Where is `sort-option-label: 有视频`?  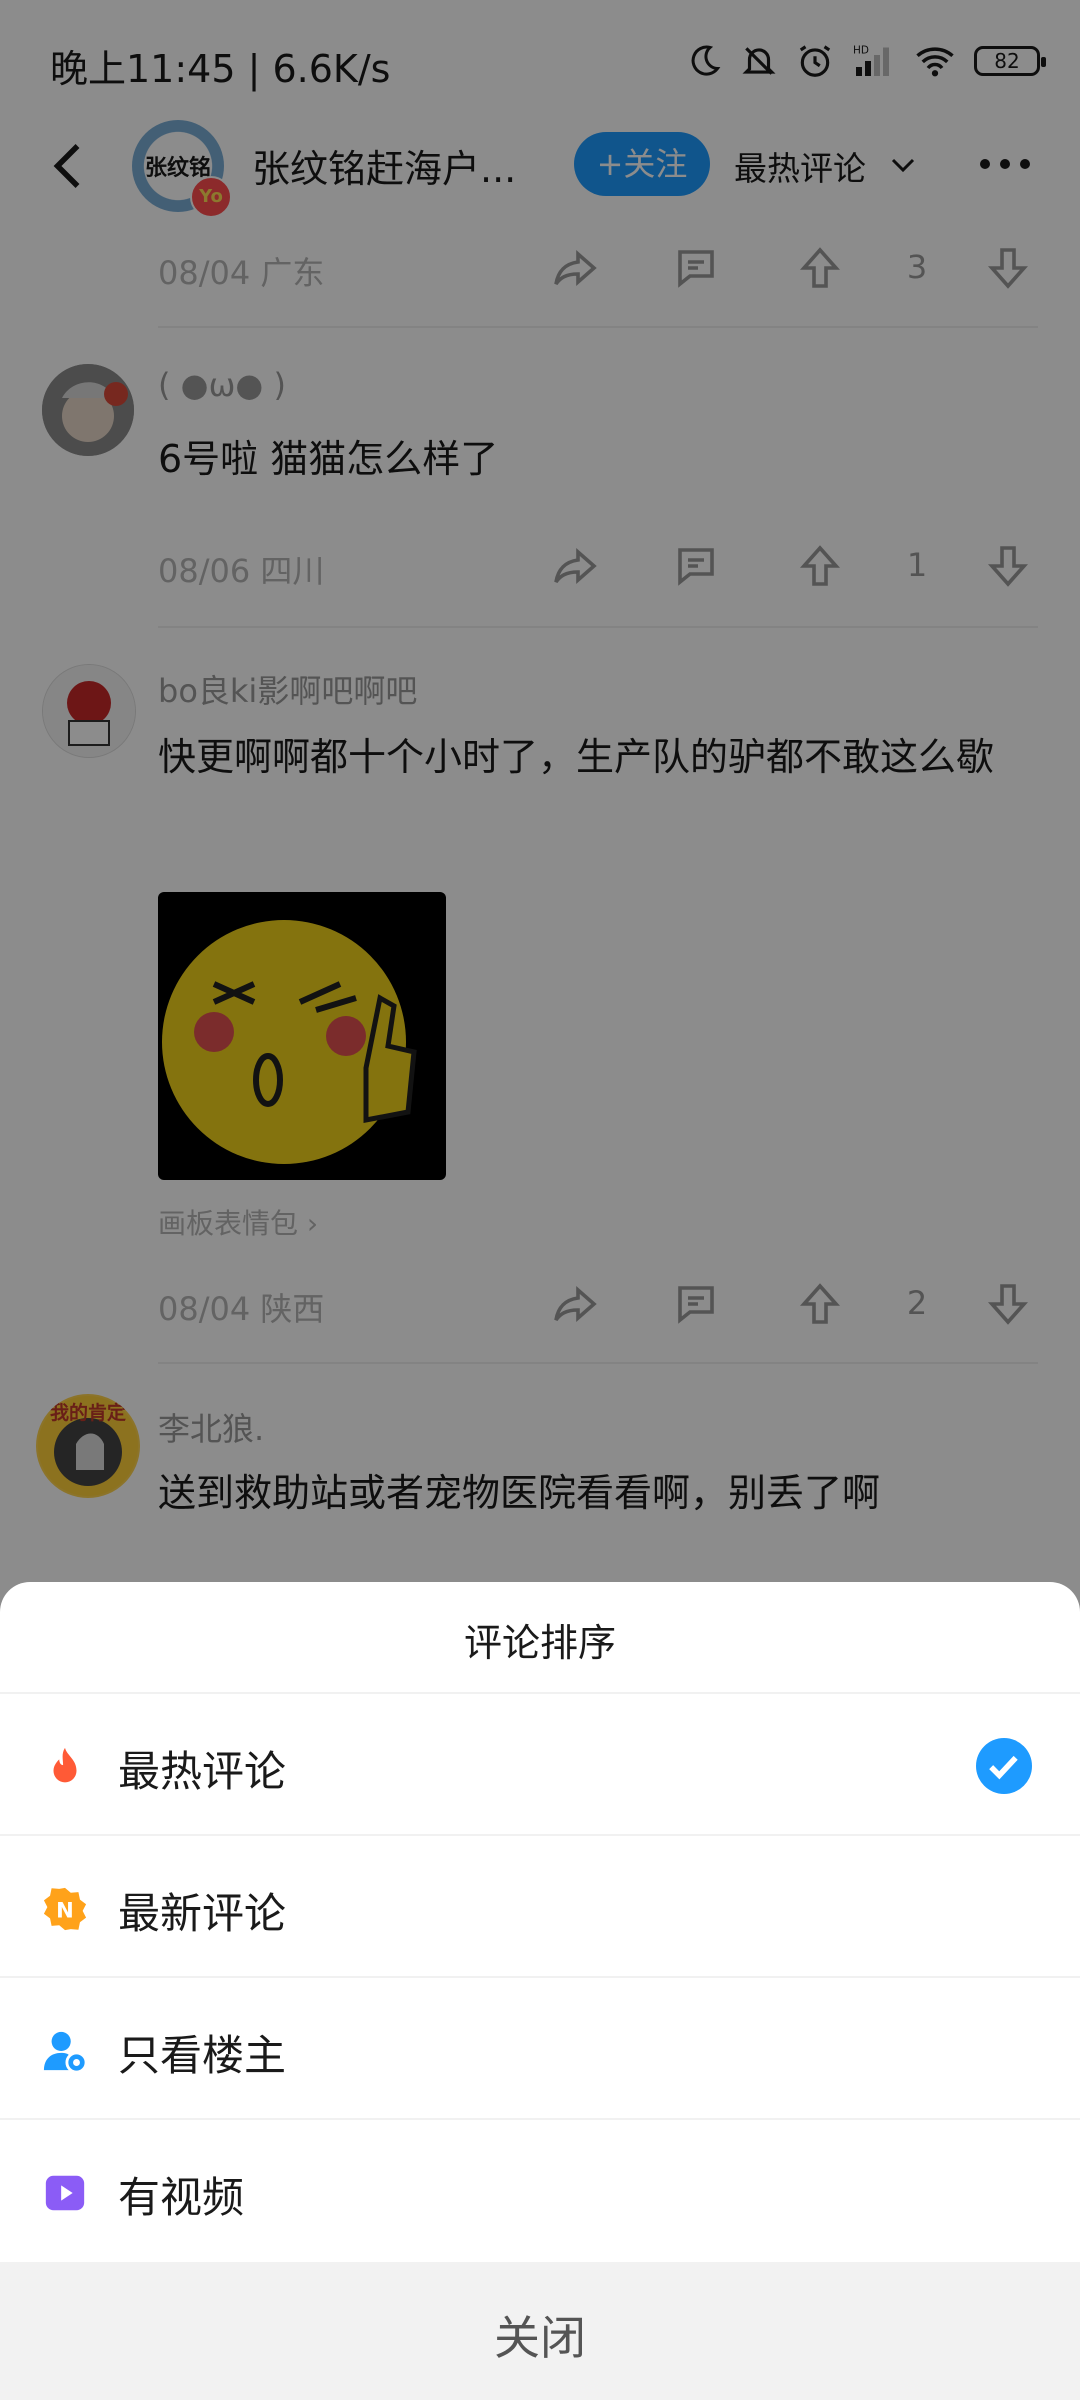 sort-option-label: 有视频 is located at coordinates (181, 2197).